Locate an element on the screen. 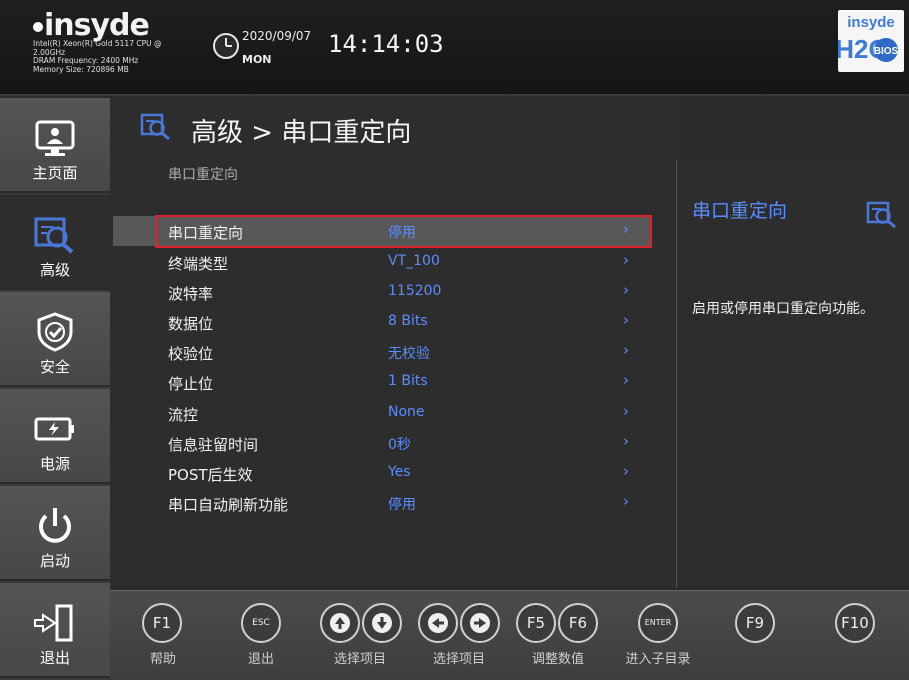 The image size is (909, 680). f9-key: F9 is located at coordinates (755, 623).